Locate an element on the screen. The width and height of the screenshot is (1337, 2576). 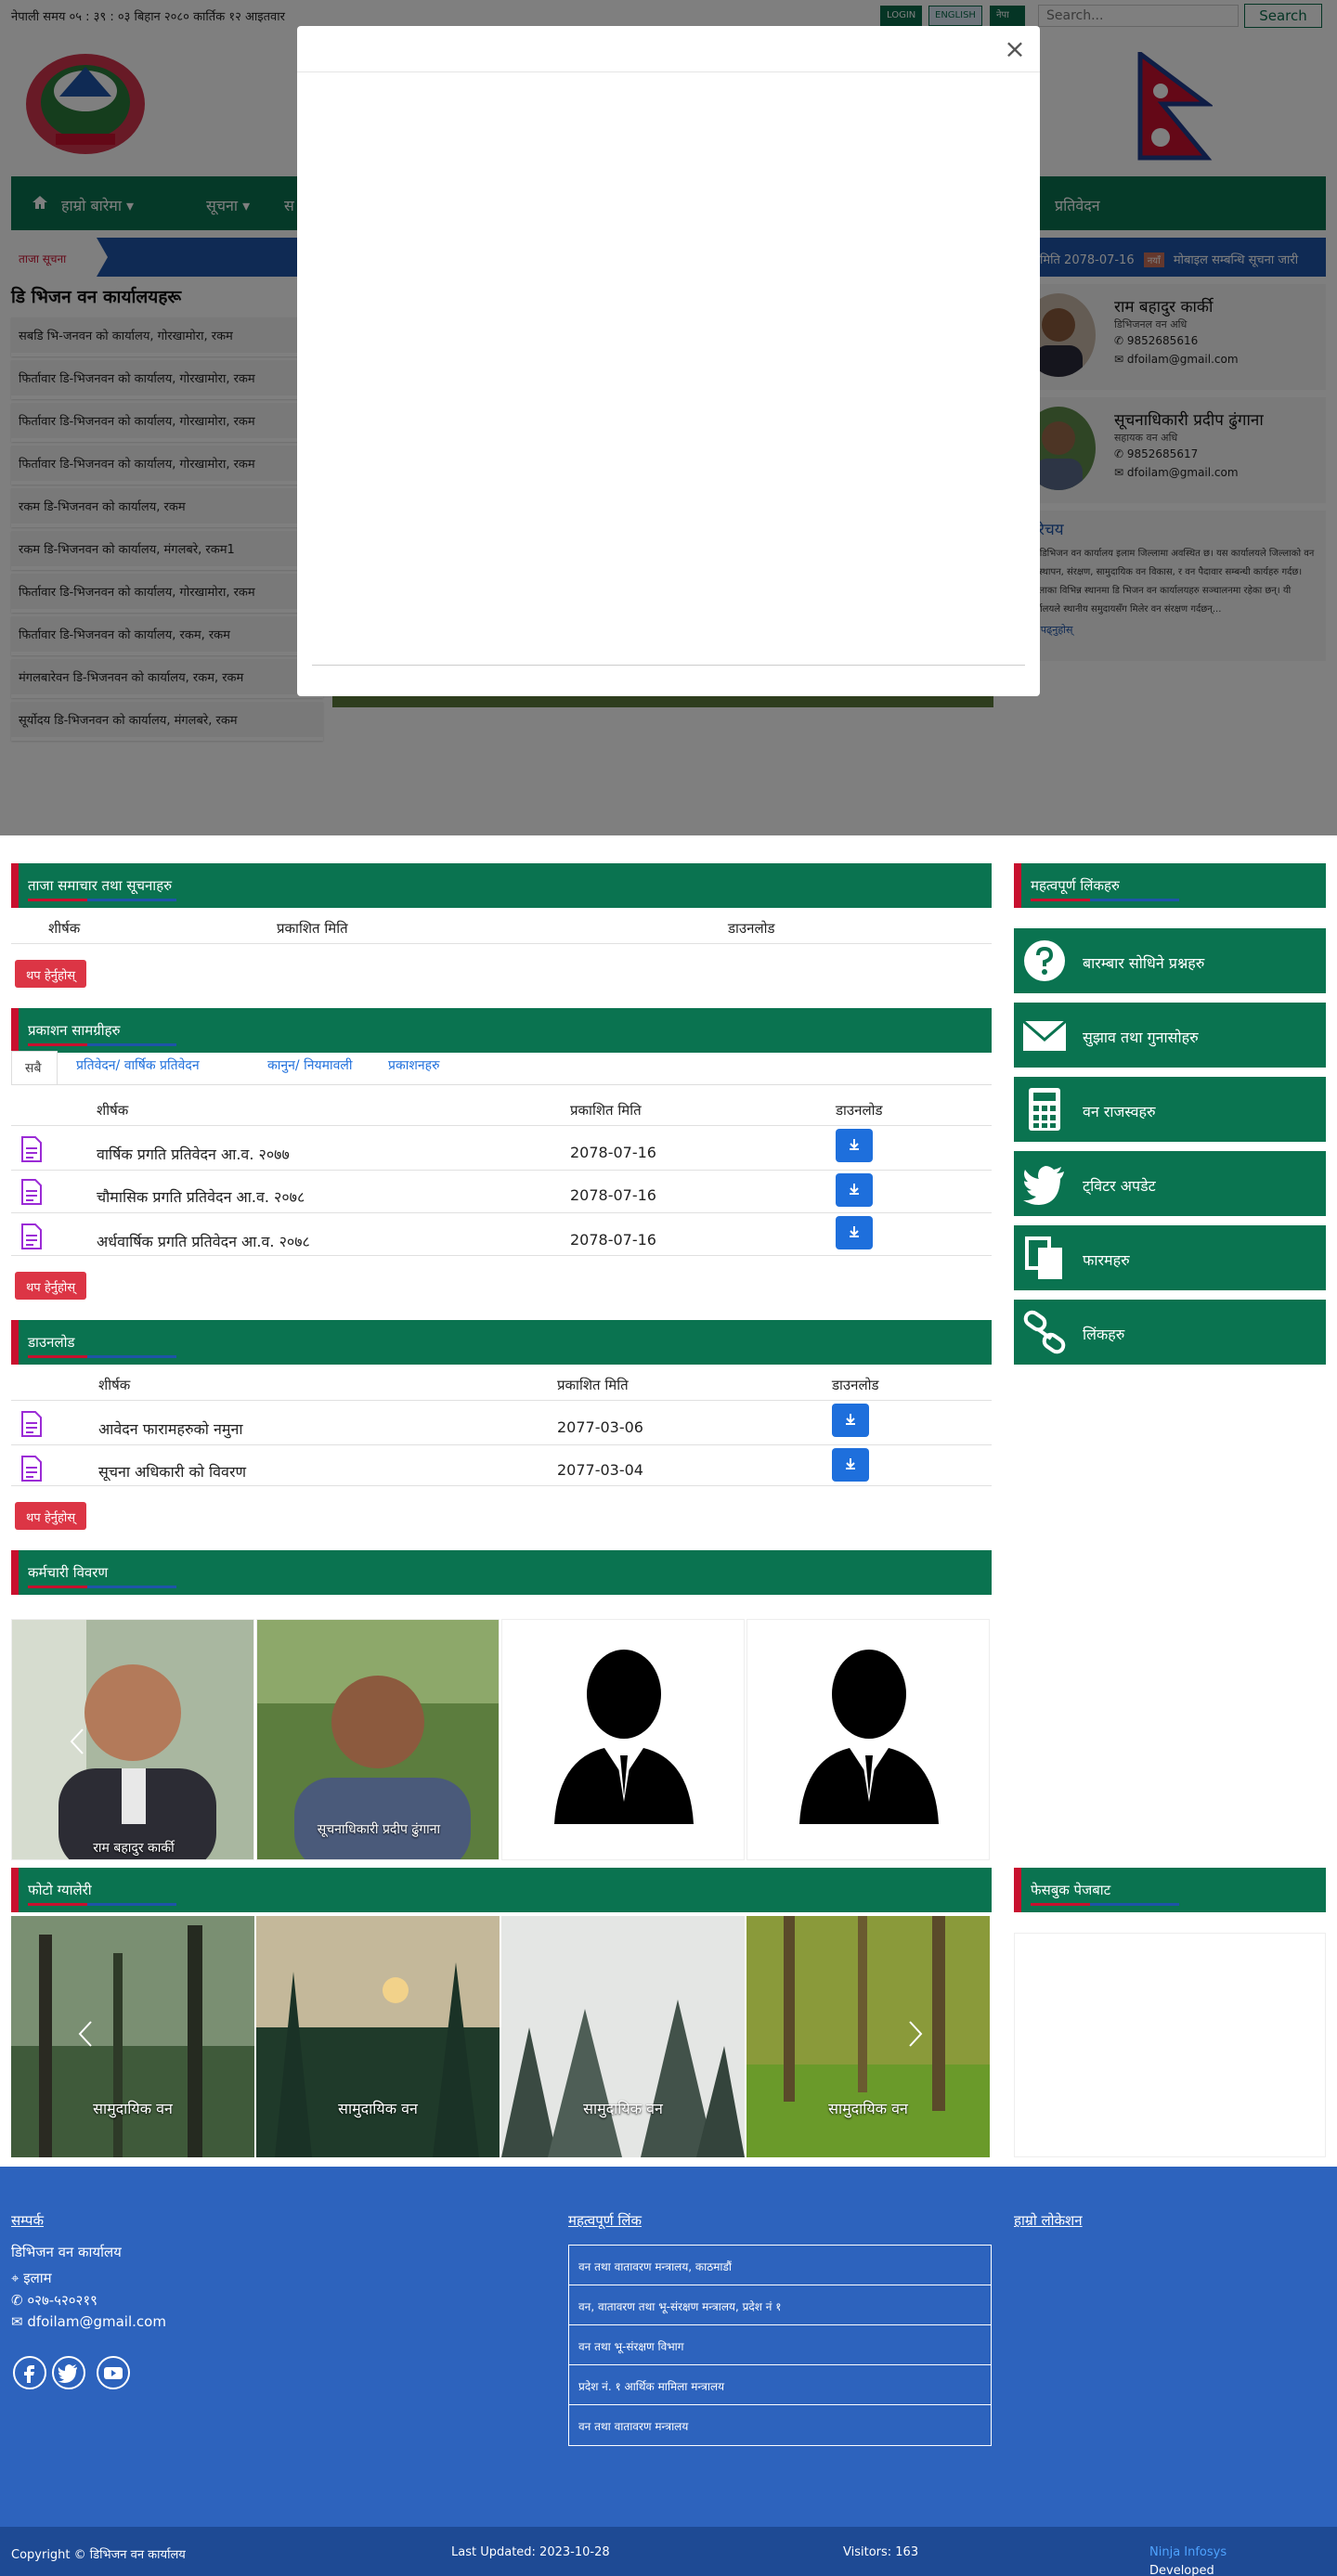
chevron-right-icon is located at coordinates (915, 2034).